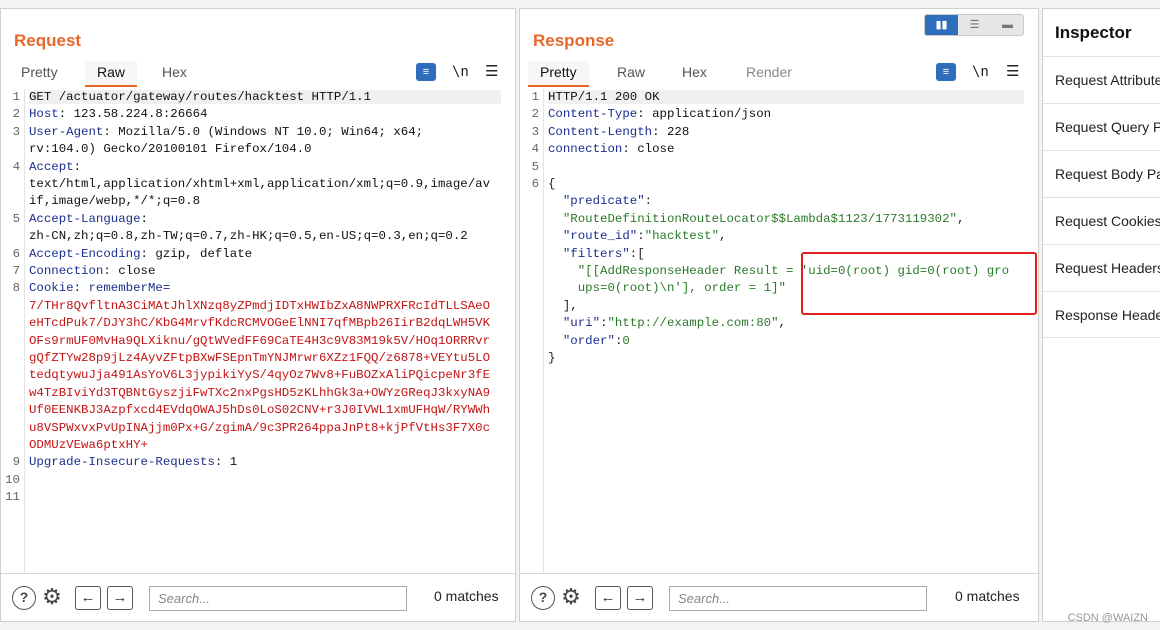 This screenshot has width=1160, height=630. I want to click on code-line: "predicate":, so click(600, 201).